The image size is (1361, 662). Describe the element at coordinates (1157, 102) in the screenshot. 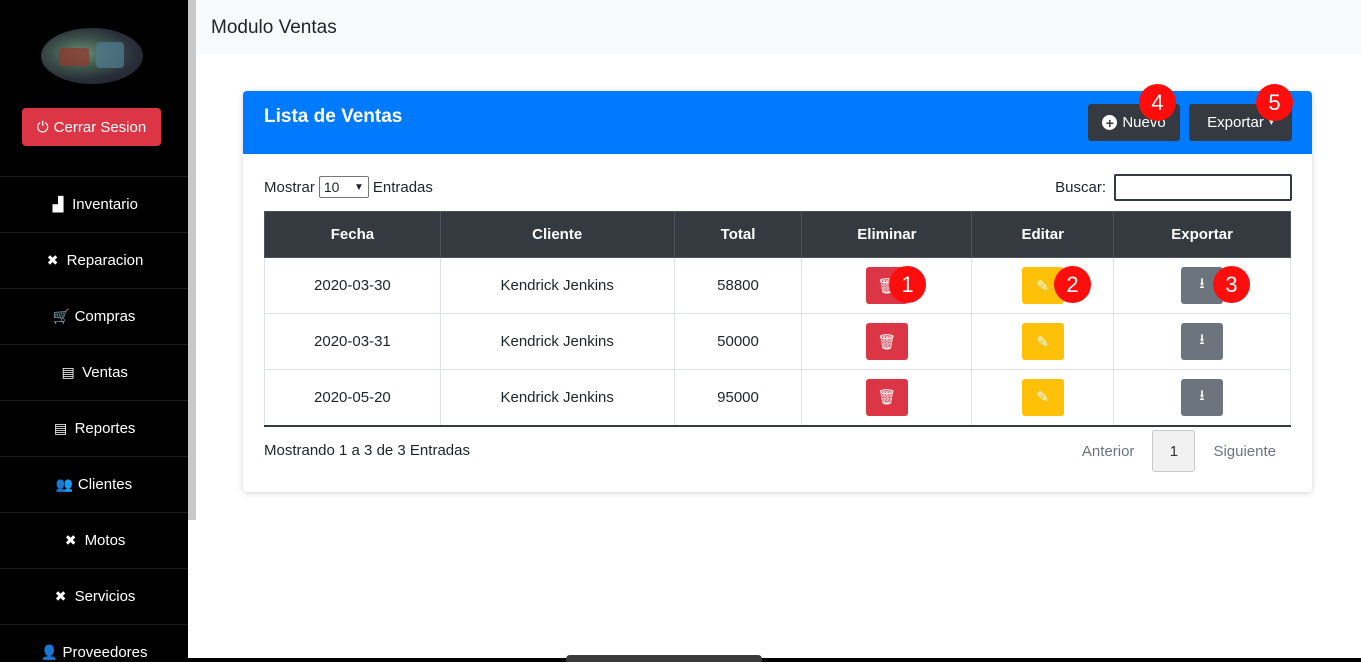

I see `annotation-badge: 4` at that location.